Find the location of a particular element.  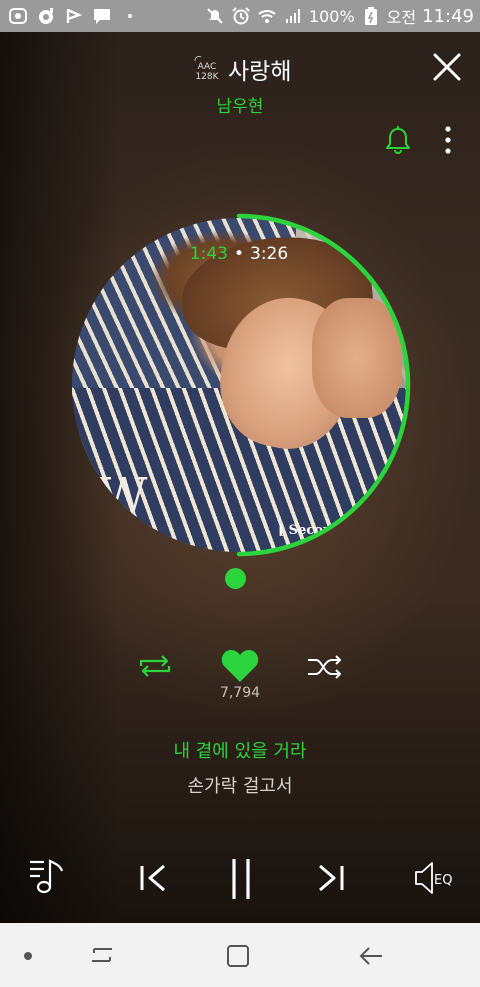

alarm-icon is located at coordinates (241, 16).